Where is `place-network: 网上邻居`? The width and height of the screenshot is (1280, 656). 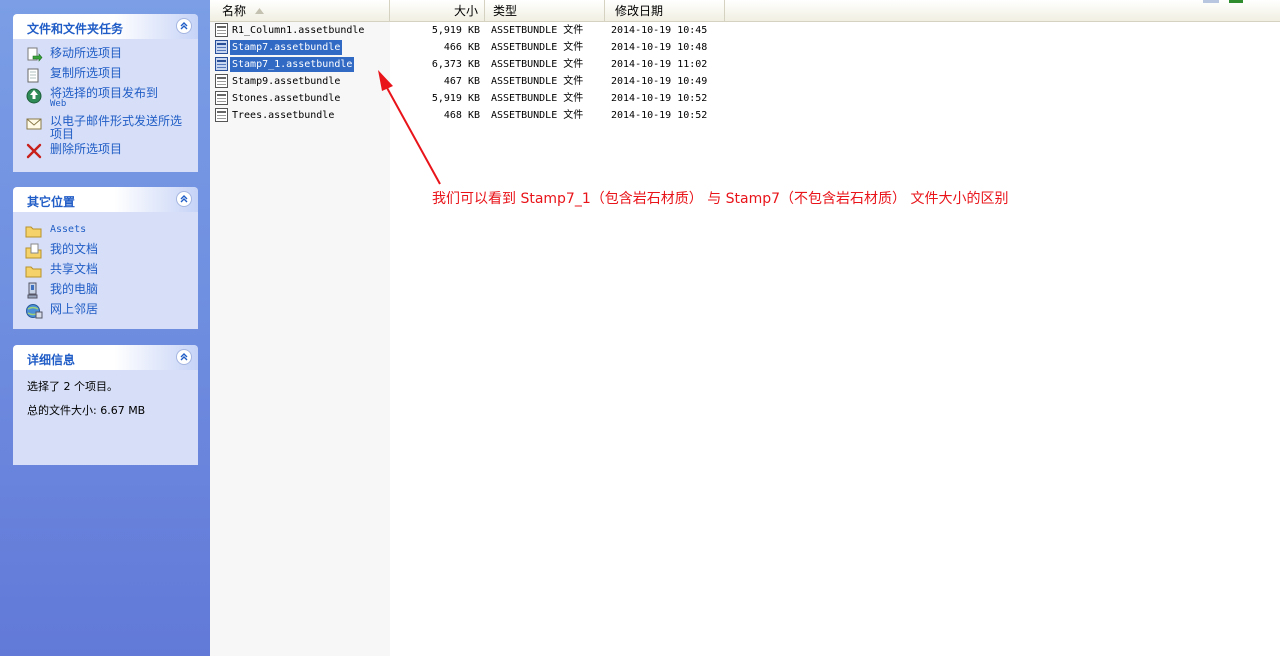 place-network: 网上邻居 is located at coordinates (105, 311).